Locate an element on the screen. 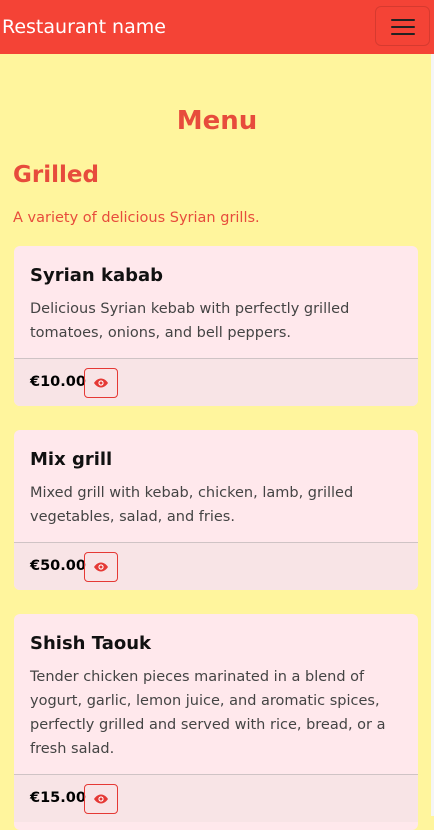 The image size is (434, 830). menu-item-name: Shish Taouk is located at coordinates (90, 643).